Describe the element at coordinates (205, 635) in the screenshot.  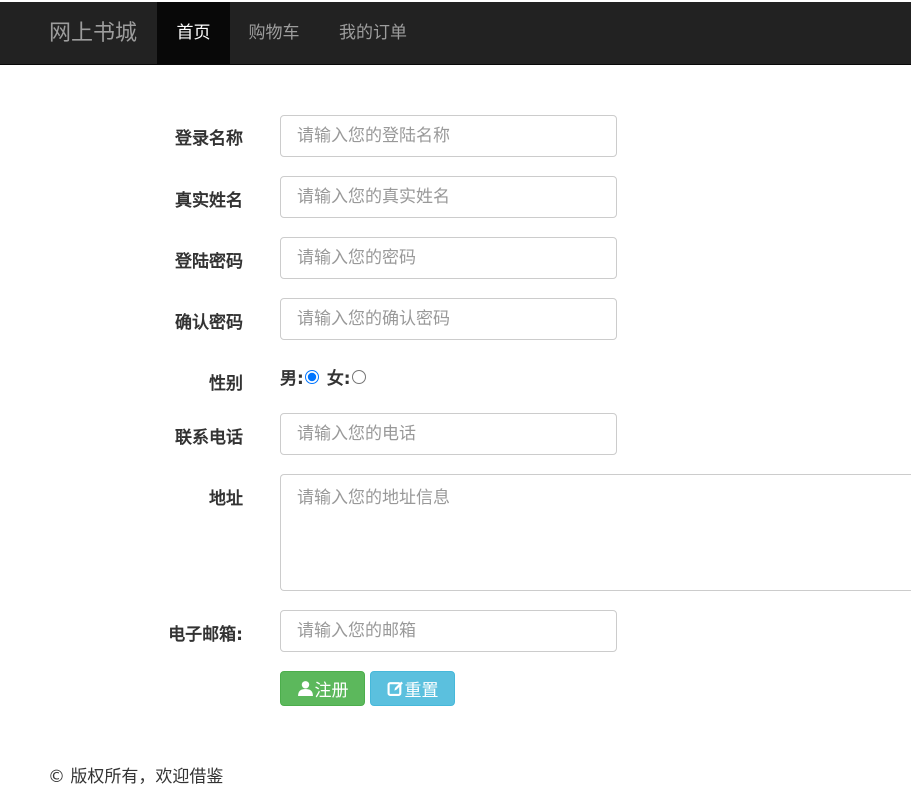
I see `email-label: 电子邮箱:` at that location.